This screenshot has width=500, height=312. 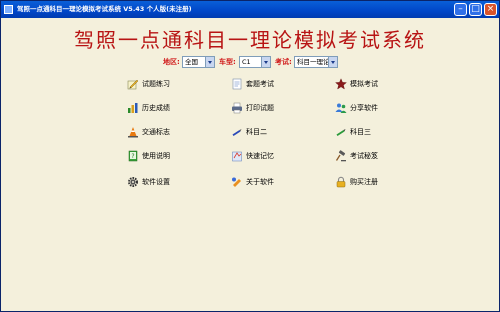 What do you see at coordinates (255, 62) in the screenshot?
I see `car-type-select: C1` at bounding box center [255, 62].